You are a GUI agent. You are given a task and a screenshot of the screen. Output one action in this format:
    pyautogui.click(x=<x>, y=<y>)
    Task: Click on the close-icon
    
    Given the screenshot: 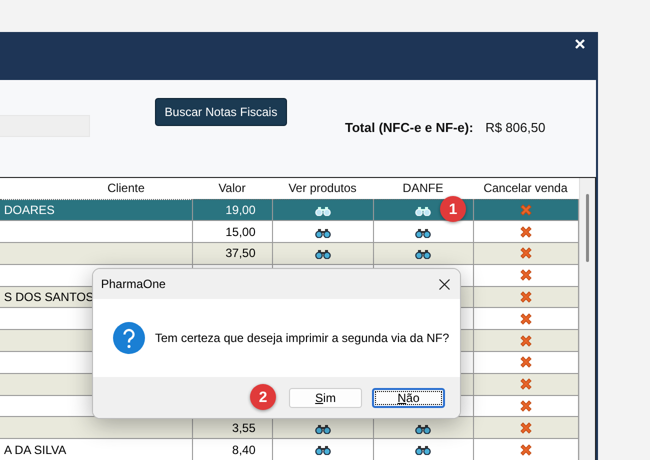 What is the action you would take?
    pyautogui.click(x=444, y=284)
    